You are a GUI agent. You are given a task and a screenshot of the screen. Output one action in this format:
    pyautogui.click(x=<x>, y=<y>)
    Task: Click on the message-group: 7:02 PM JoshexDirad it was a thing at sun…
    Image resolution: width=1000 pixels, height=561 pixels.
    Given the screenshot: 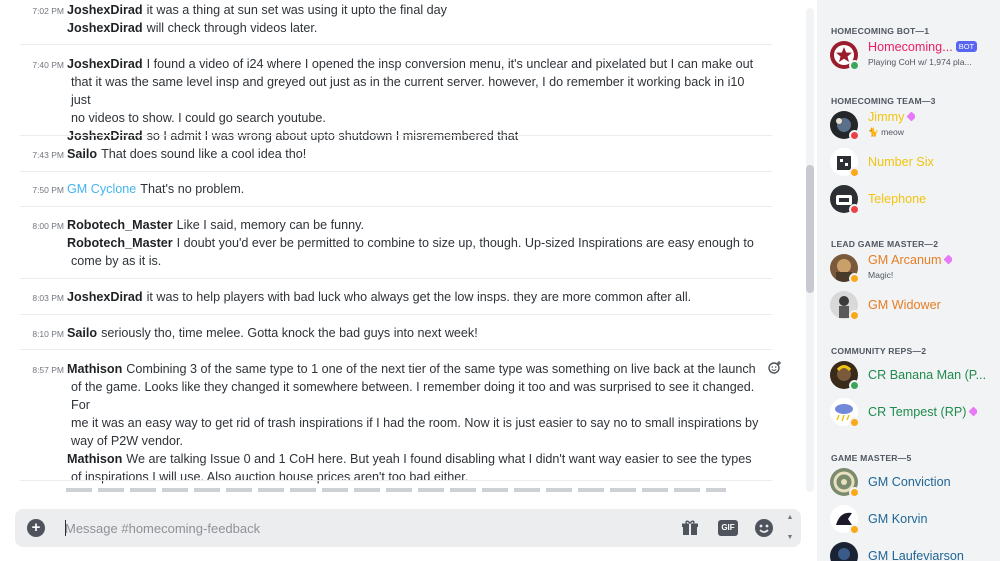 What is the action you would take?
    pyautogui.click(x=395, y=19)
    